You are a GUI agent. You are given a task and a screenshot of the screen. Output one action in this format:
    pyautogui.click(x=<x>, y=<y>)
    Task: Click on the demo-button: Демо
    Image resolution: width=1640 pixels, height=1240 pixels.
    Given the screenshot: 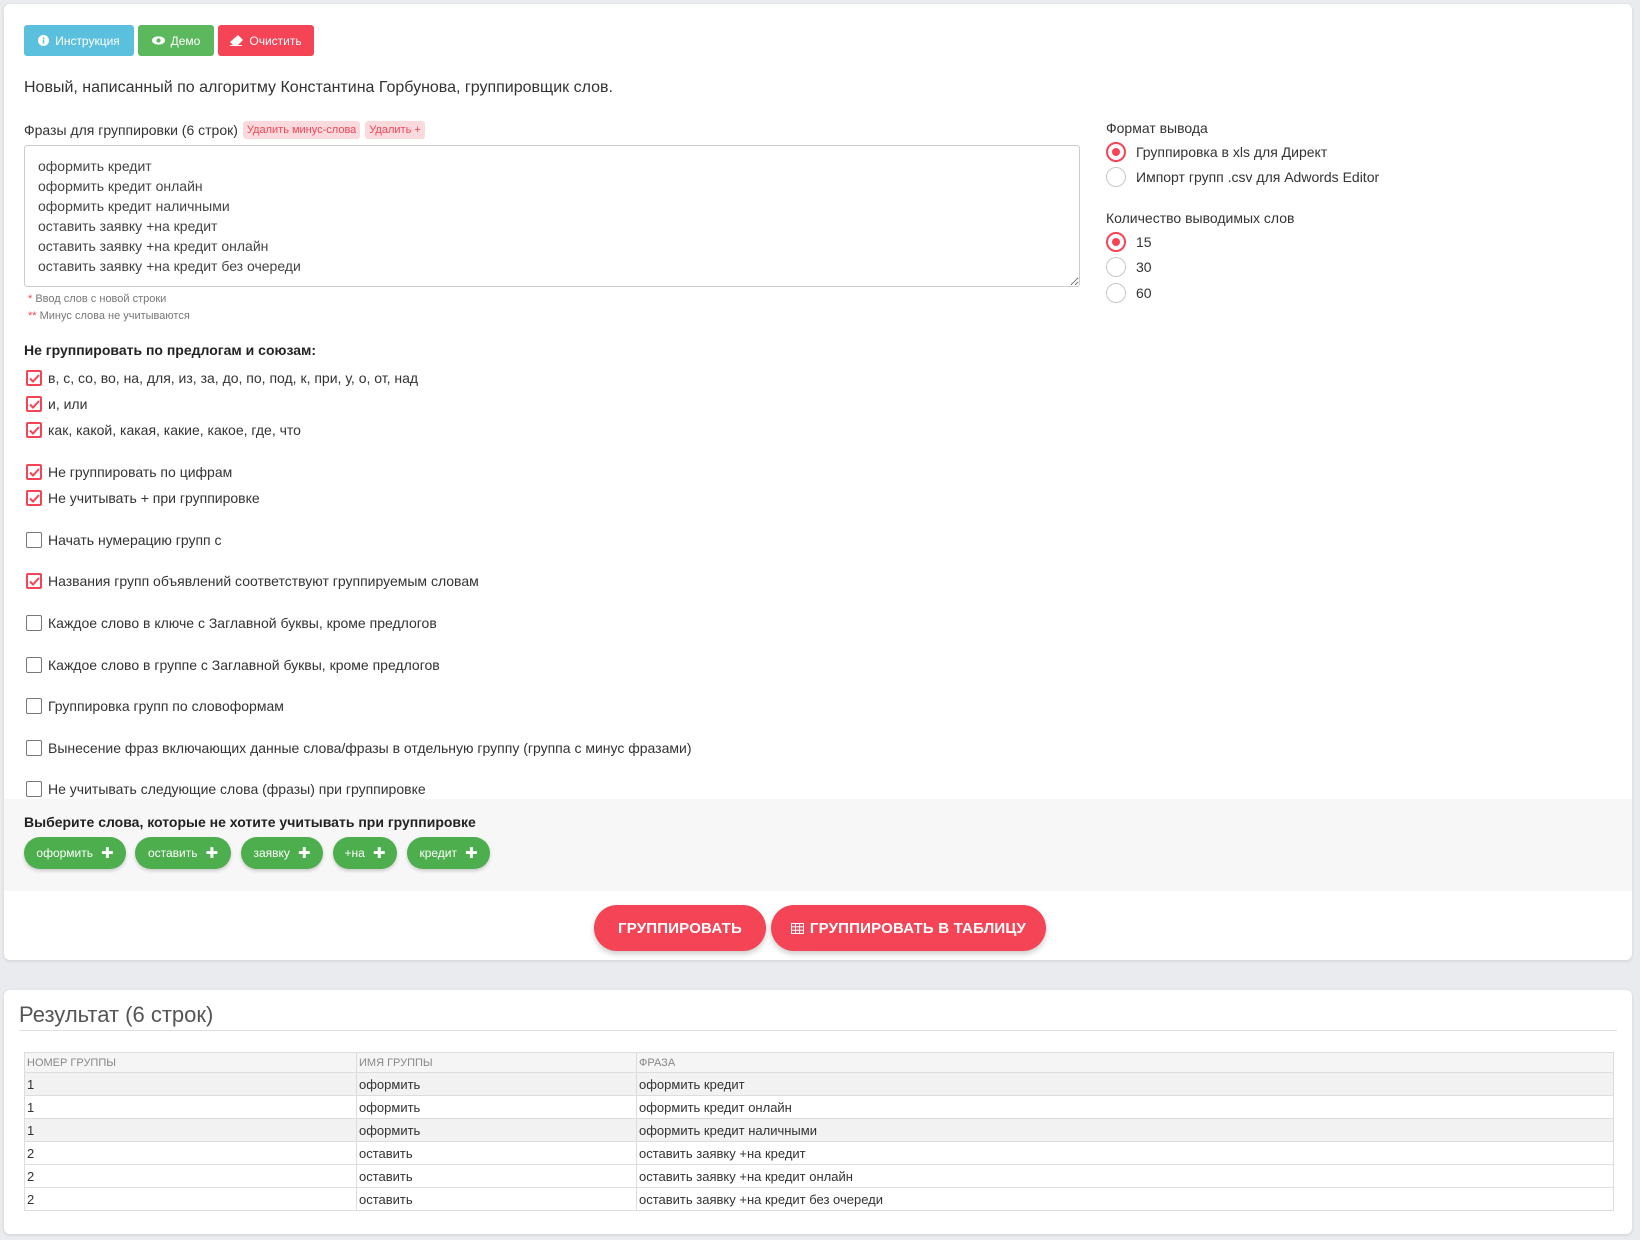 What is the action you would take?
    pyautogui.click(x=176, y=40)
    